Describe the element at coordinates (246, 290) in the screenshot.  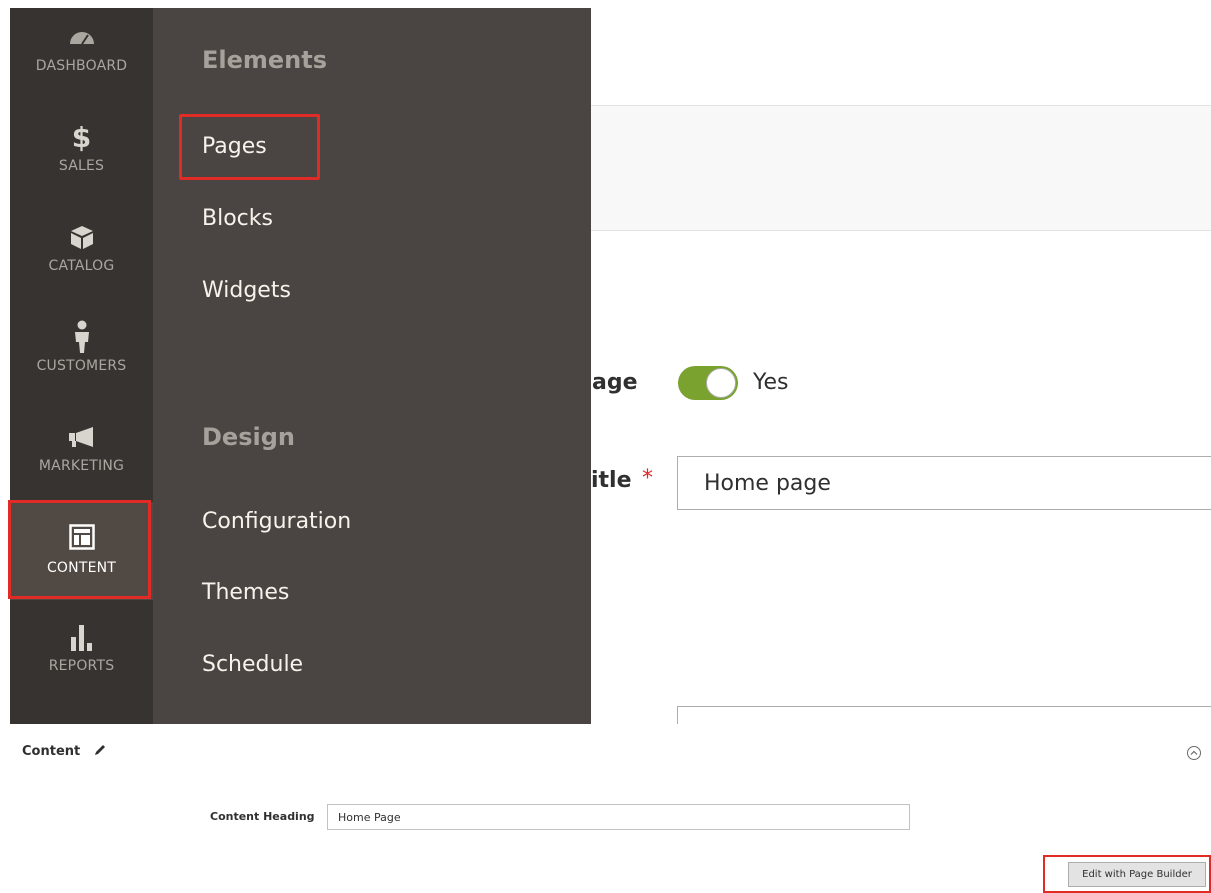
I see `flyout-link-widgets: Widgets` at that location.